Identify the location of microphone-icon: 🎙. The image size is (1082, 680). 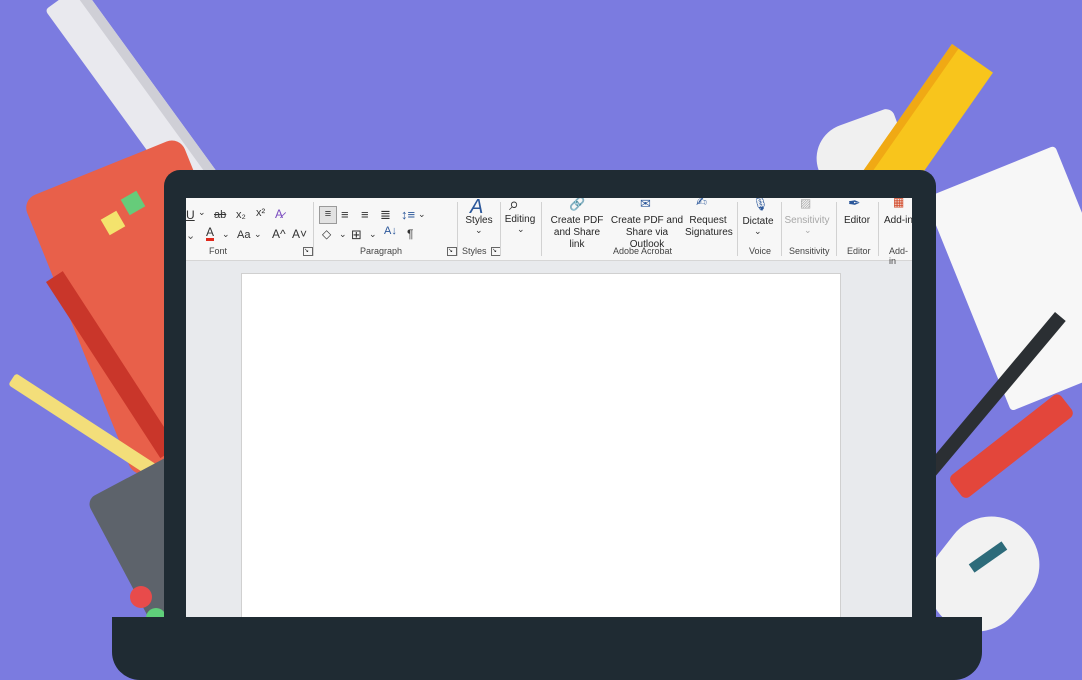
(760, 204).